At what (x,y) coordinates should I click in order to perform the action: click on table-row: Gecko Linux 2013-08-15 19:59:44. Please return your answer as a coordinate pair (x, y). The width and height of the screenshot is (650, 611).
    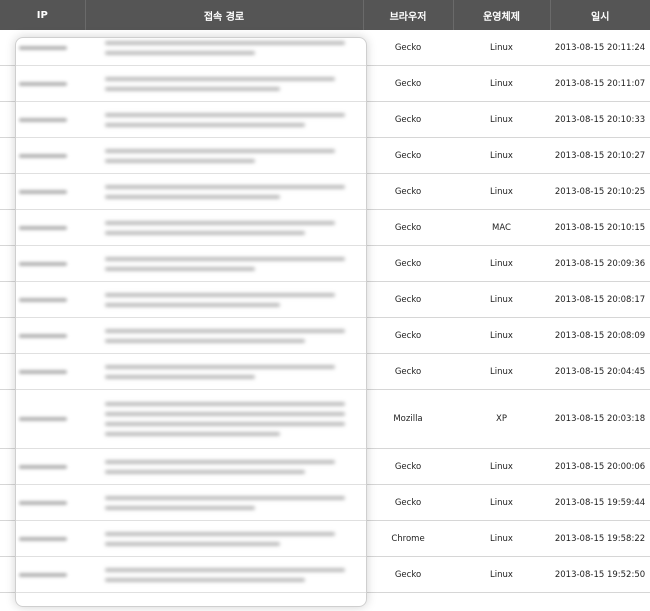
    Looking at the image, I should click on (325, 502).